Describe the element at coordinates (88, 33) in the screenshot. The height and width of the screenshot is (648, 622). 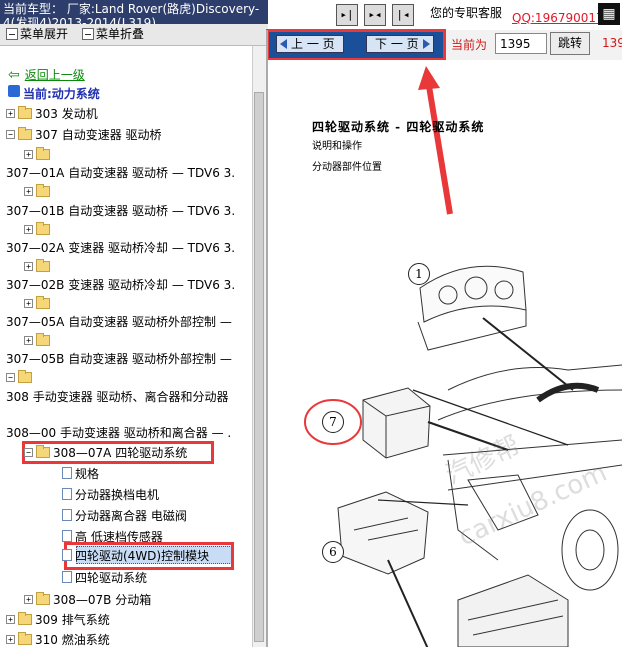
I see `collapse-icon` at that location.